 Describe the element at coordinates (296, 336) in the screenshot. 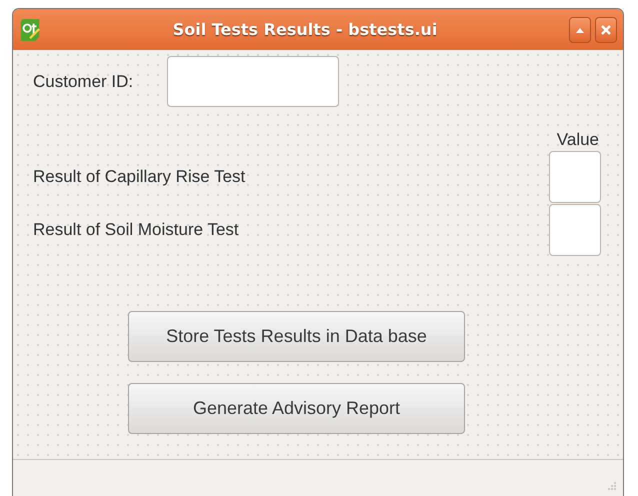

I see `action-button: Store Tests Results in Data base` at that location.